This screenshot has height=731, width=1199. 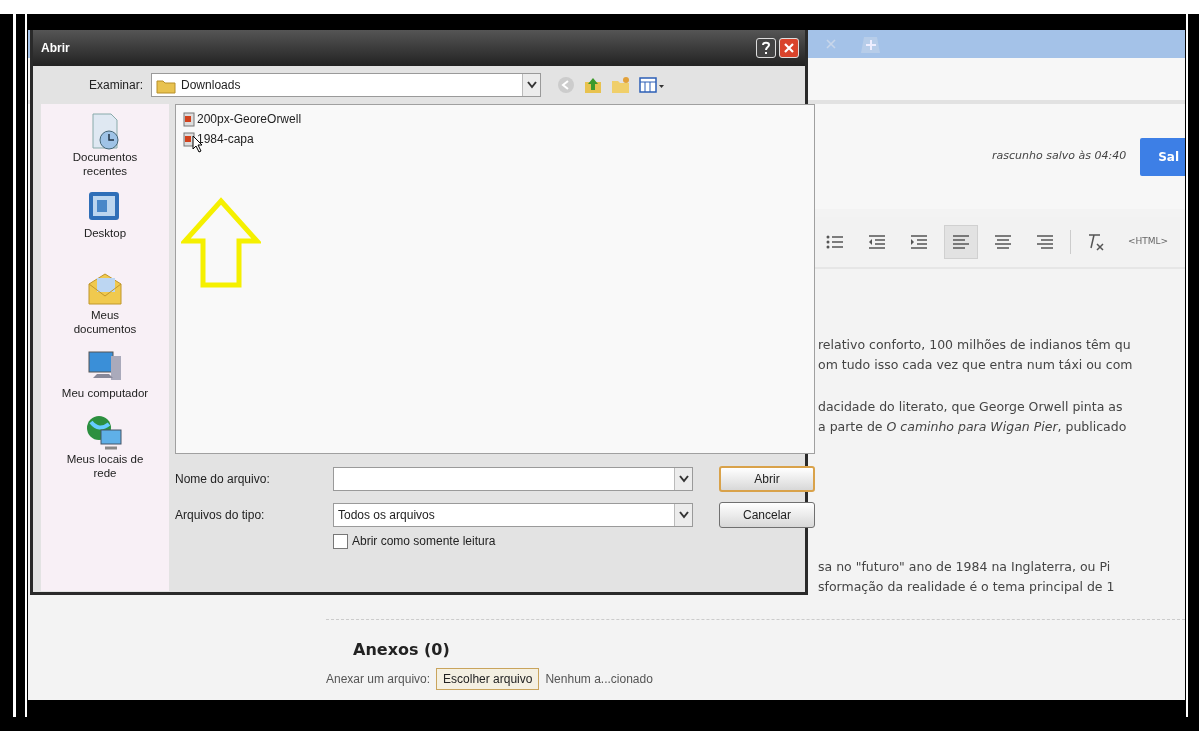 I want to click on close-button, so click(x=789, y=48).